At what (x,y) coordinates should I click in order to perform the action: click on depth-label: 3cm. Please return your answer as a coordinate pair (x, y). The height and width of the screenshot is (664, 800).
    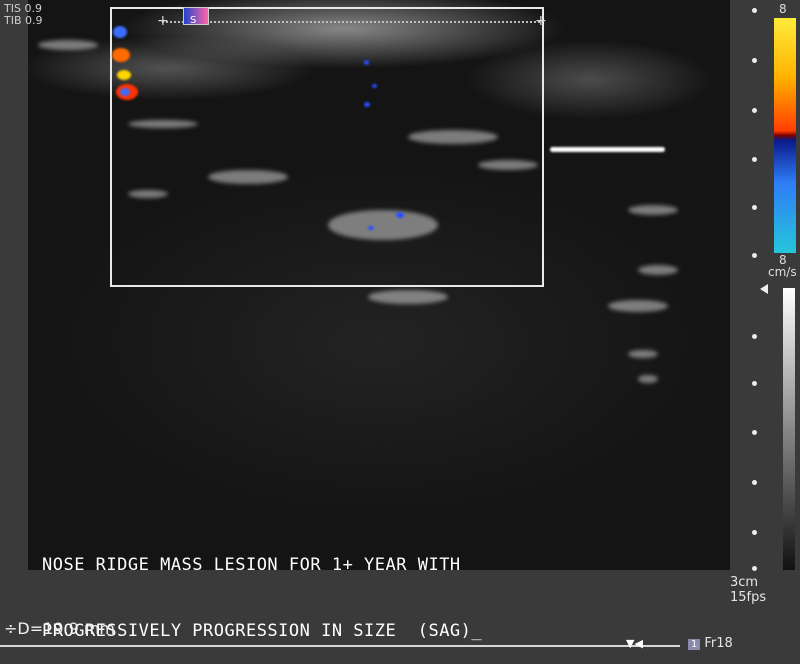
    Looking at the image, I should click on (744, 582).